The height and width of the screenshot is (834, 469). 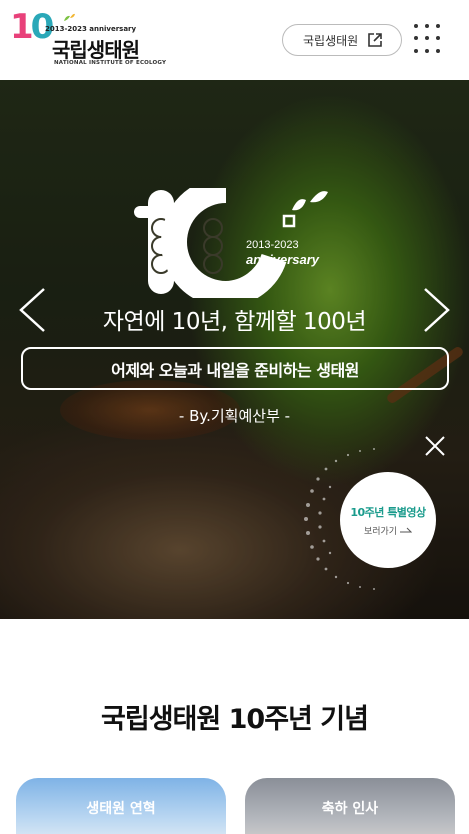 I want to click on greeting-card: 축하 인사, so click(x=350, y=806).